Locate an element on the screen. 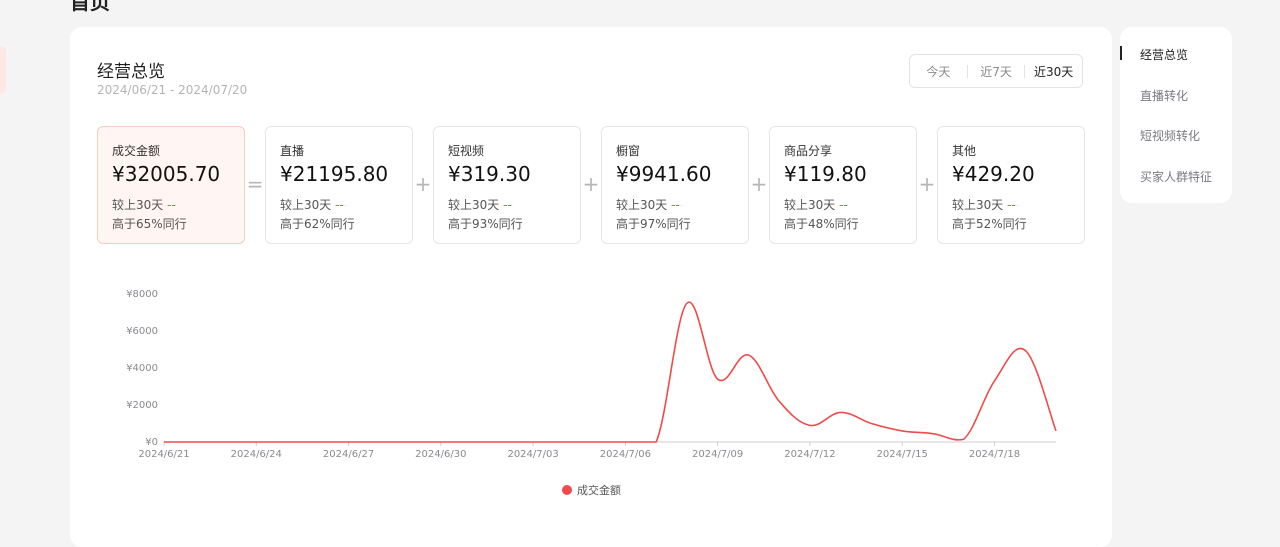  x-tick-label: 2024/7/15 is located at coordinates (902, 454).